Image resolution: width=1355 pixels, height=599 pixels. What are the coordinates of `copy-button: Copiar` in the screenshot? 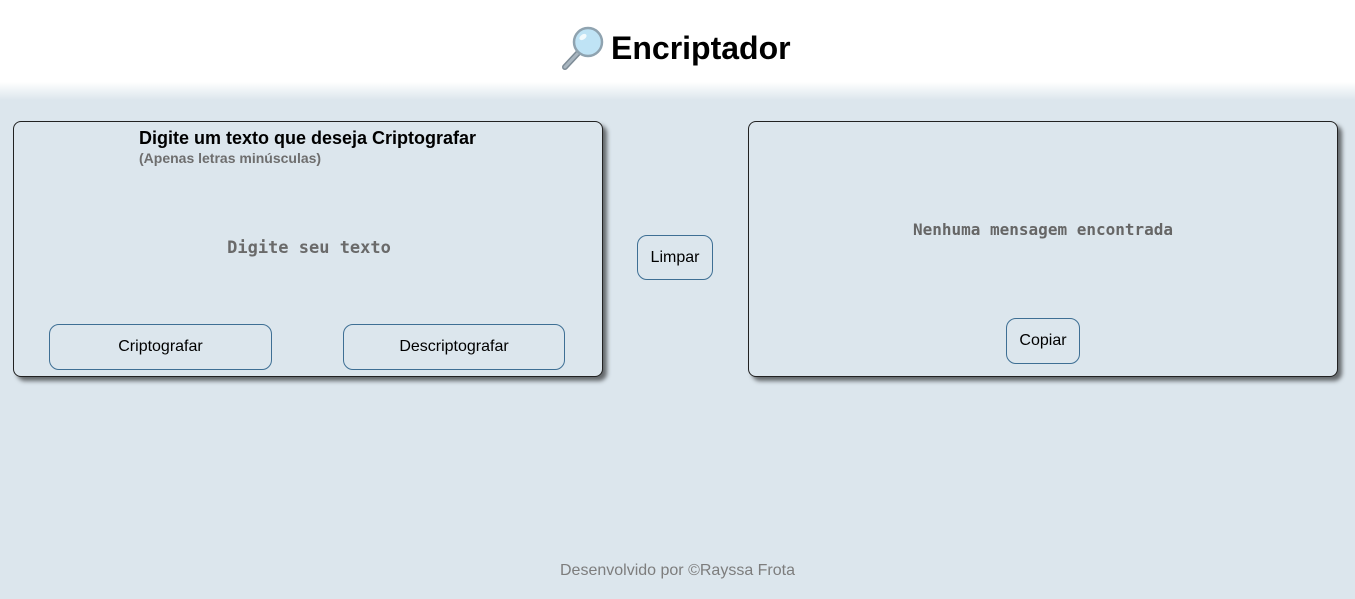 It's located at (1043, 341).